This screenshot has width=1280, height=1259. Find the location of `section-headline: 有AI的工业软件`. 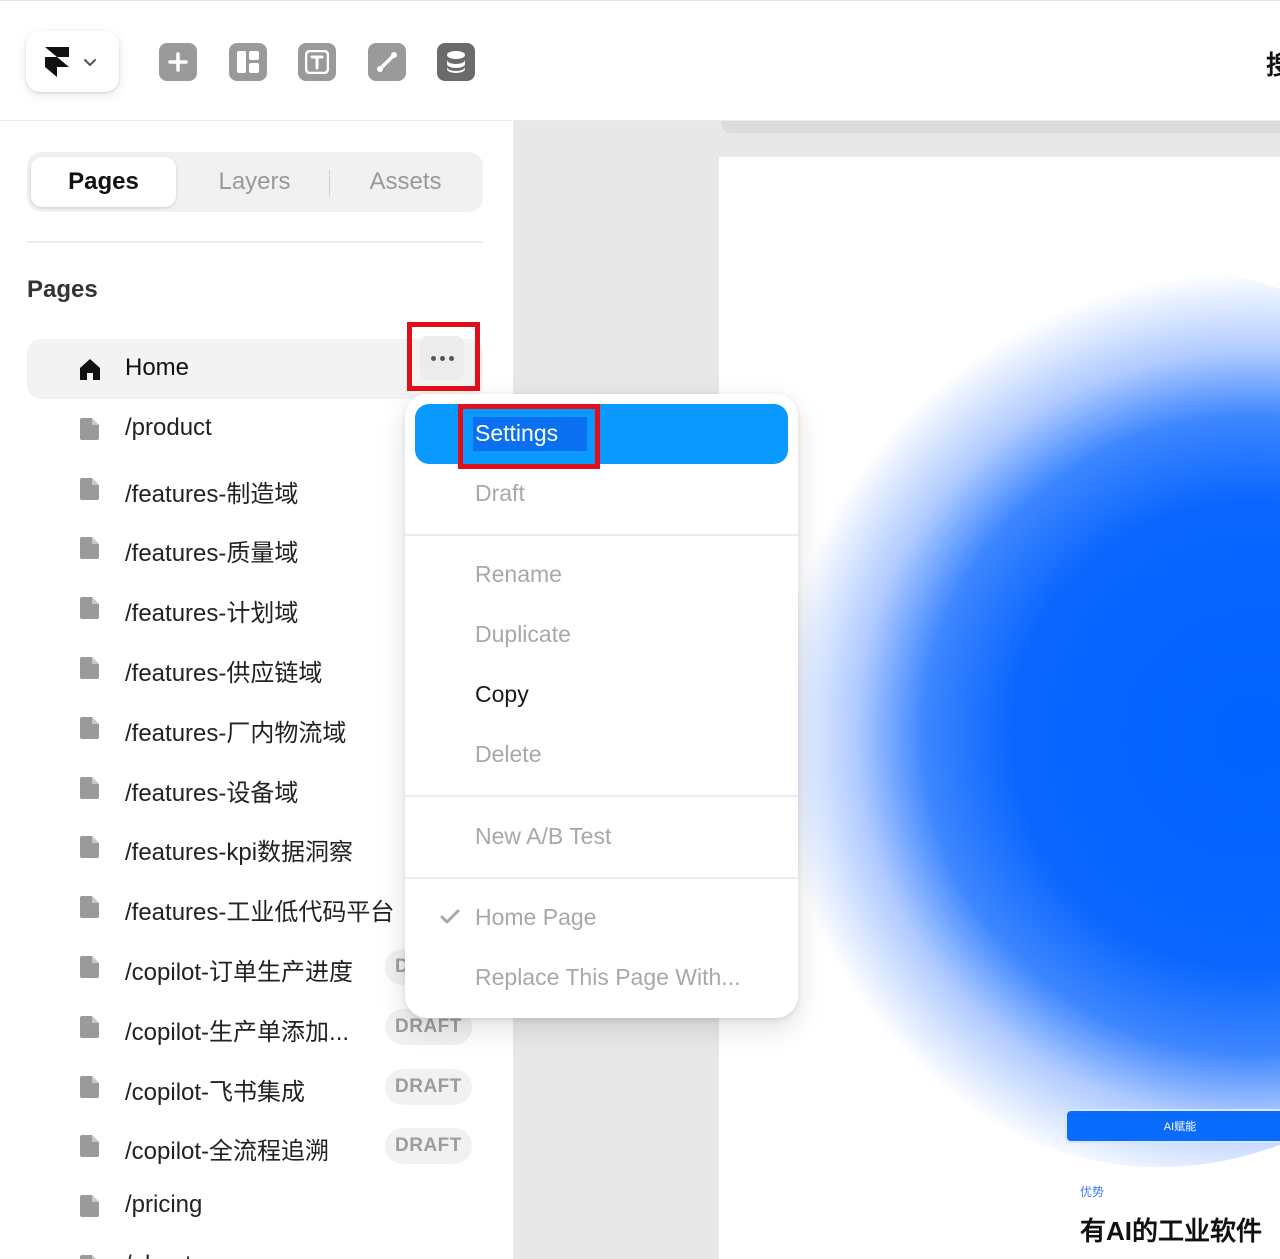

section-headline: 有AI的工业软件 is located at coordinates (1171, 1231).